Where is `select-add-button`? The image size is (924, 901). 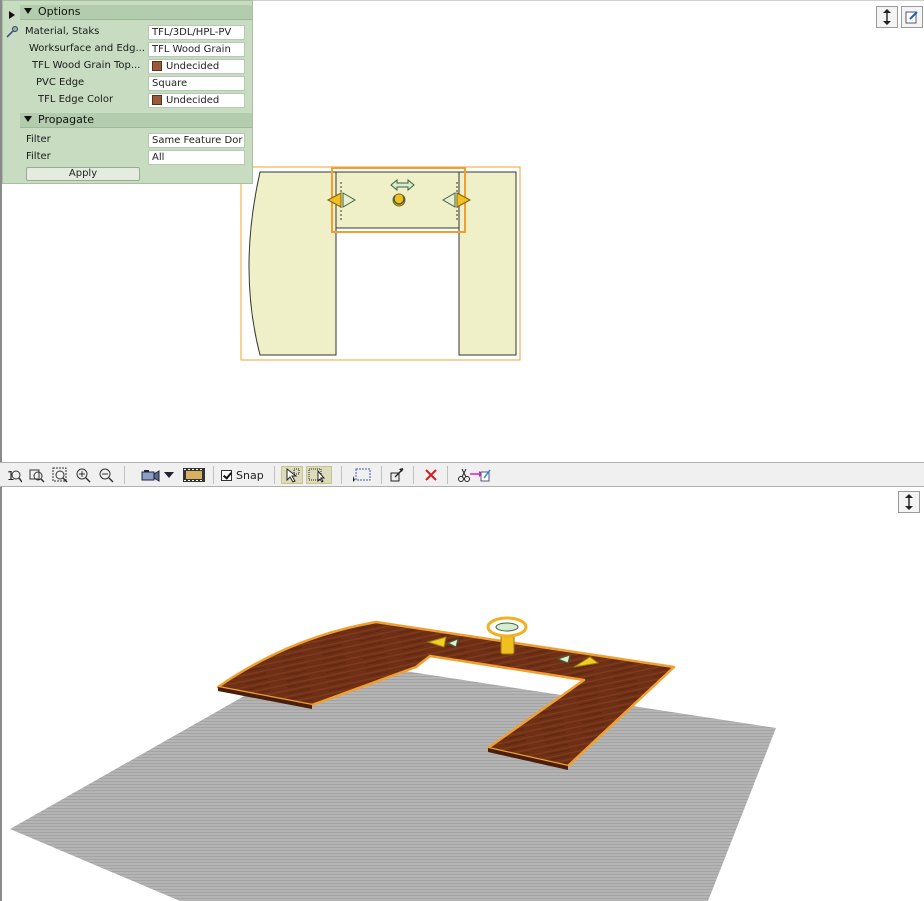
select-add-button is located at coordinates (292, 475).